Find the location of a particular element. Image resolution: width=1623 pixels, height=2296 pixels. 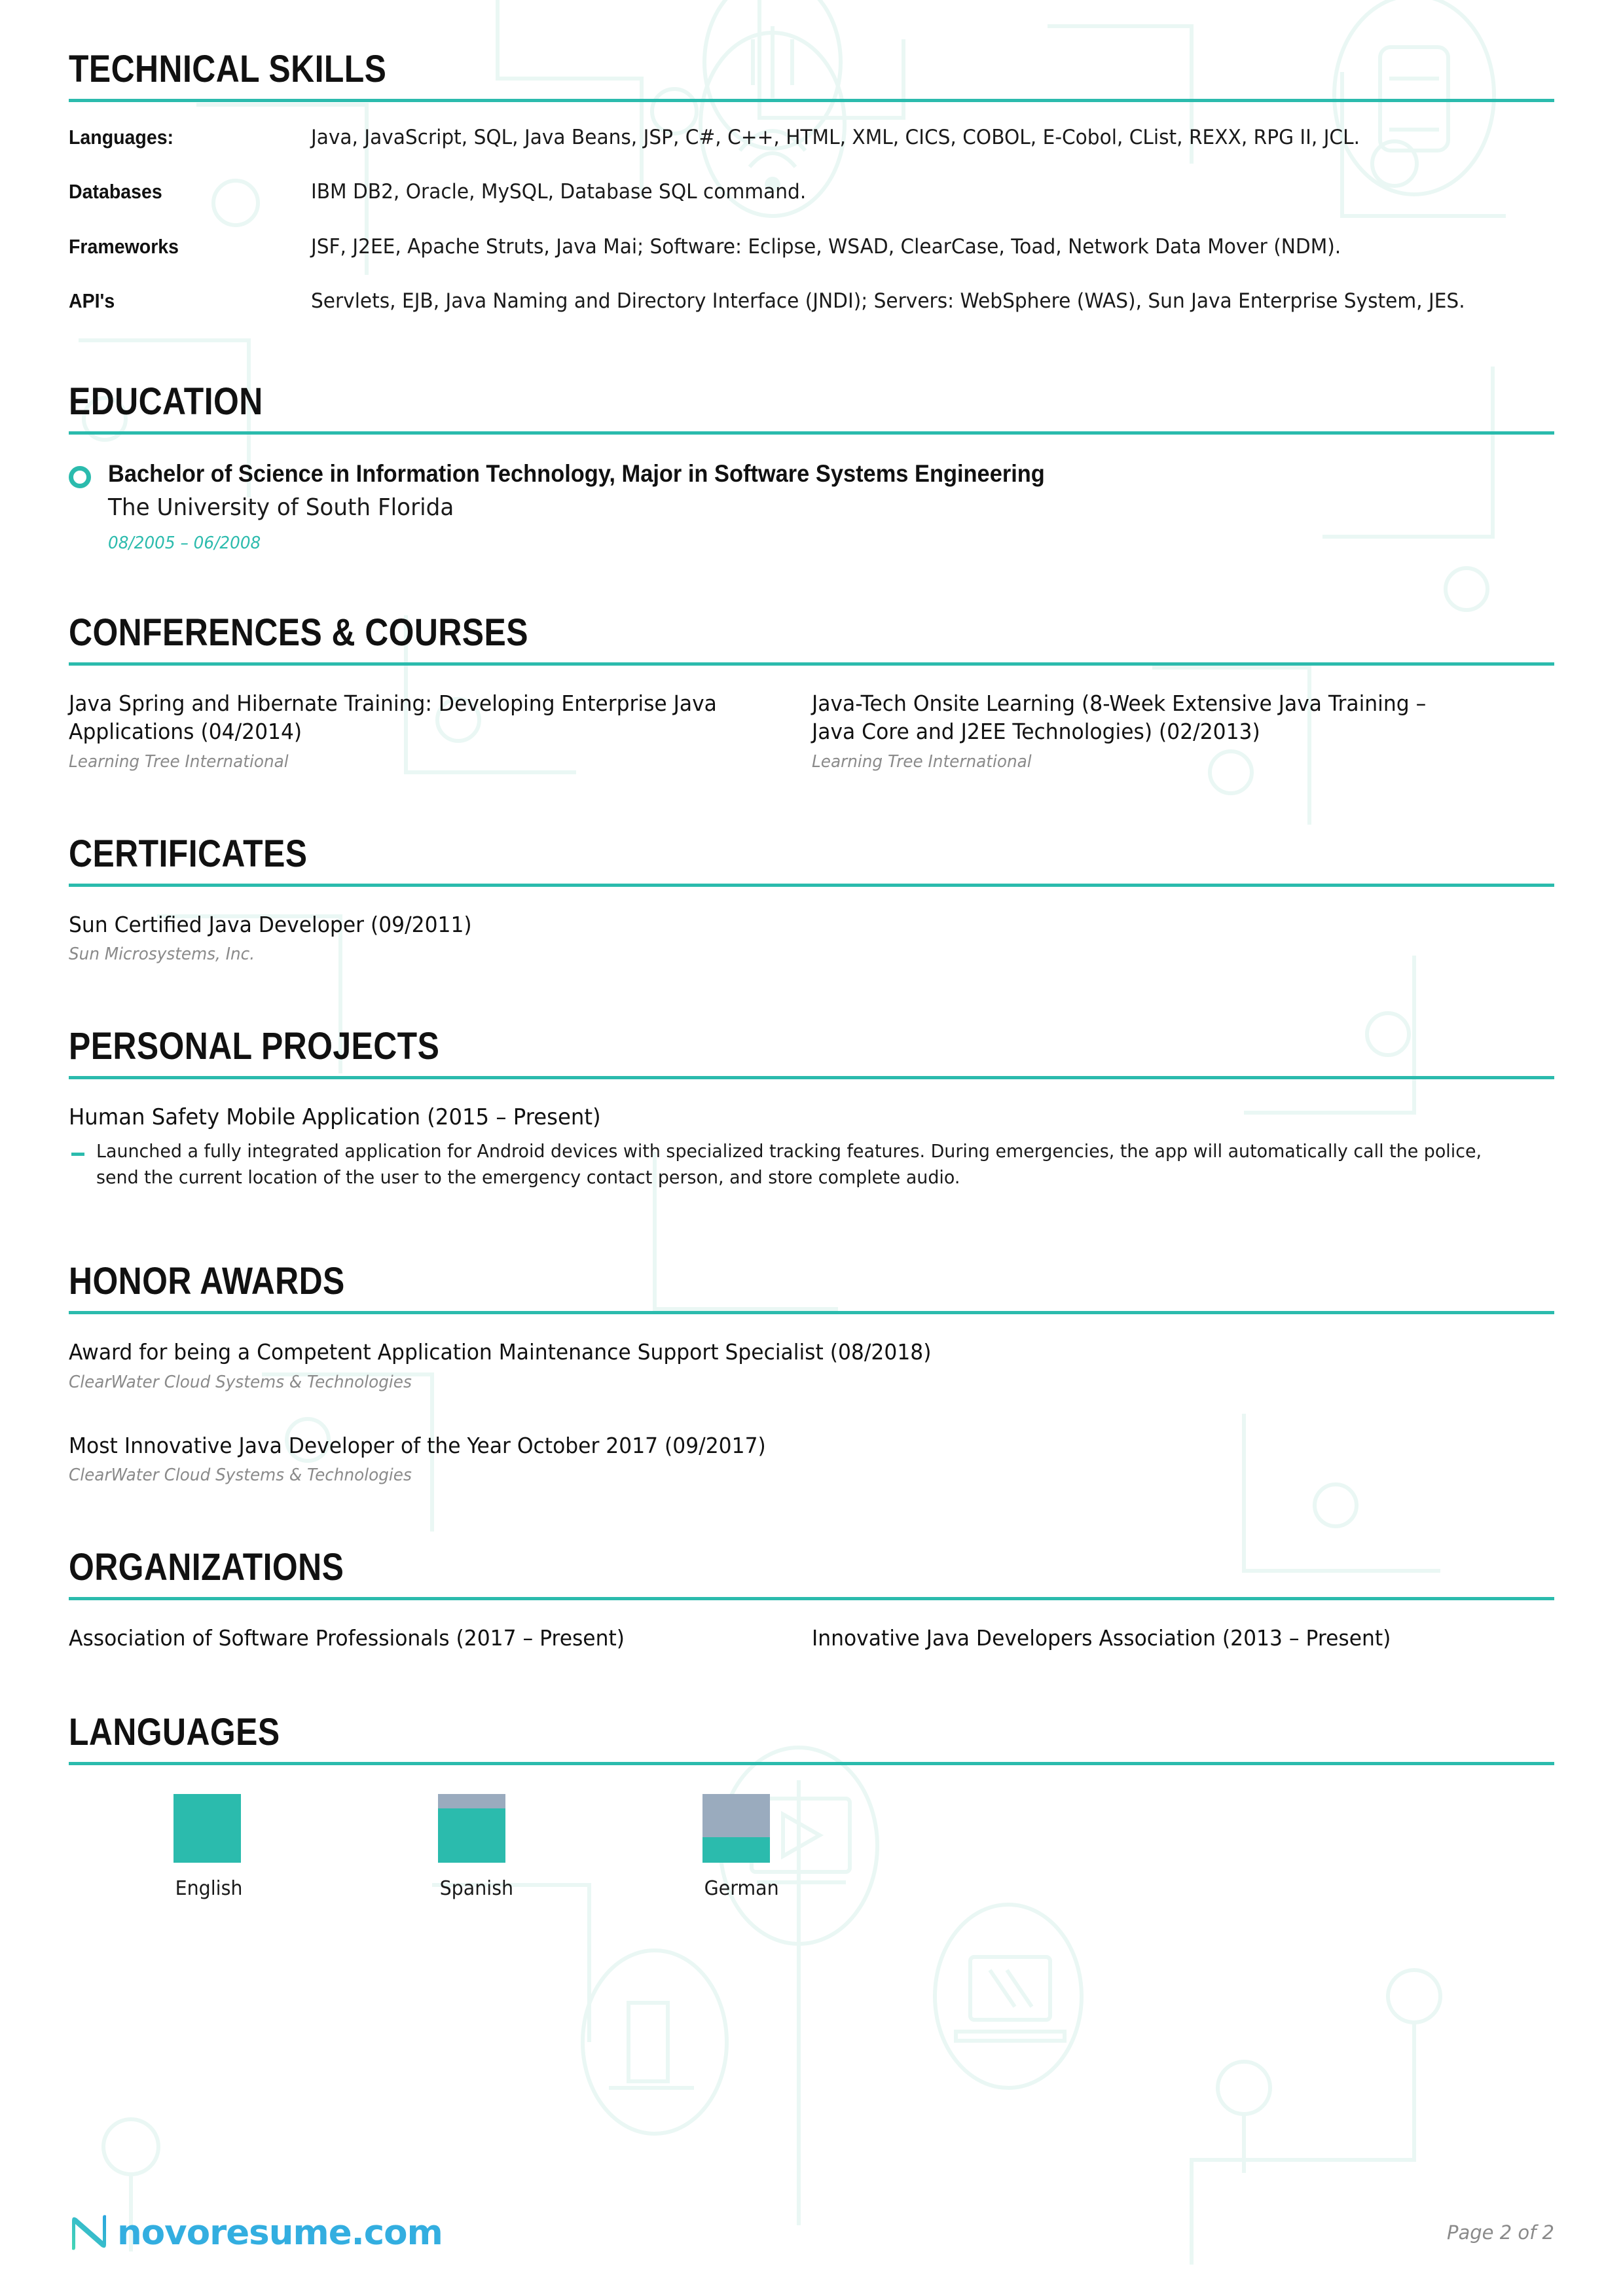

list-item: German is located at coordinates (834, 1846).